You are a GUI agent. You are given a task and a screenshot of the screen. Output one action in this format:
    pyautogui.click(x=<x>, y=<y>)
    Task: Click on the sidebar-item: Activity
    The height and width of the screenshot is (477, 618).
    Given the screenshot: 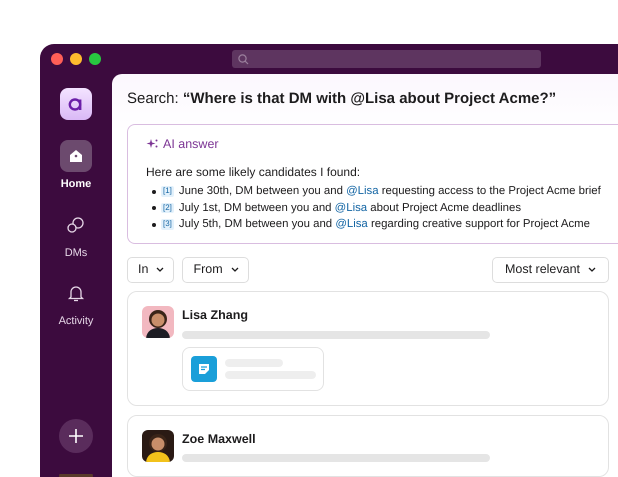 What is the action you would take?
    pyautogui.click(x=76, y=303)
    